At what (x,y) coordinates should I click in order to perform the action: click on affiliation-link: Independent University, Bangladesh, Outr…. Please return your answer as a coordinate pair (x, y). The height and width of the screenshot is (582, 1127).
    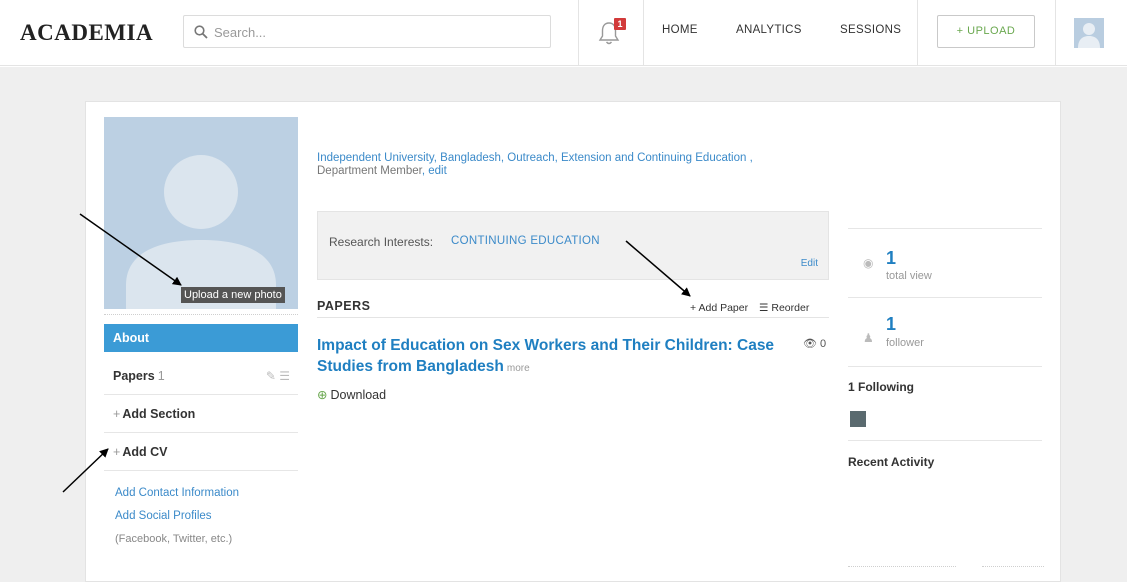
    Looking at the image, I should click on (535, 158).